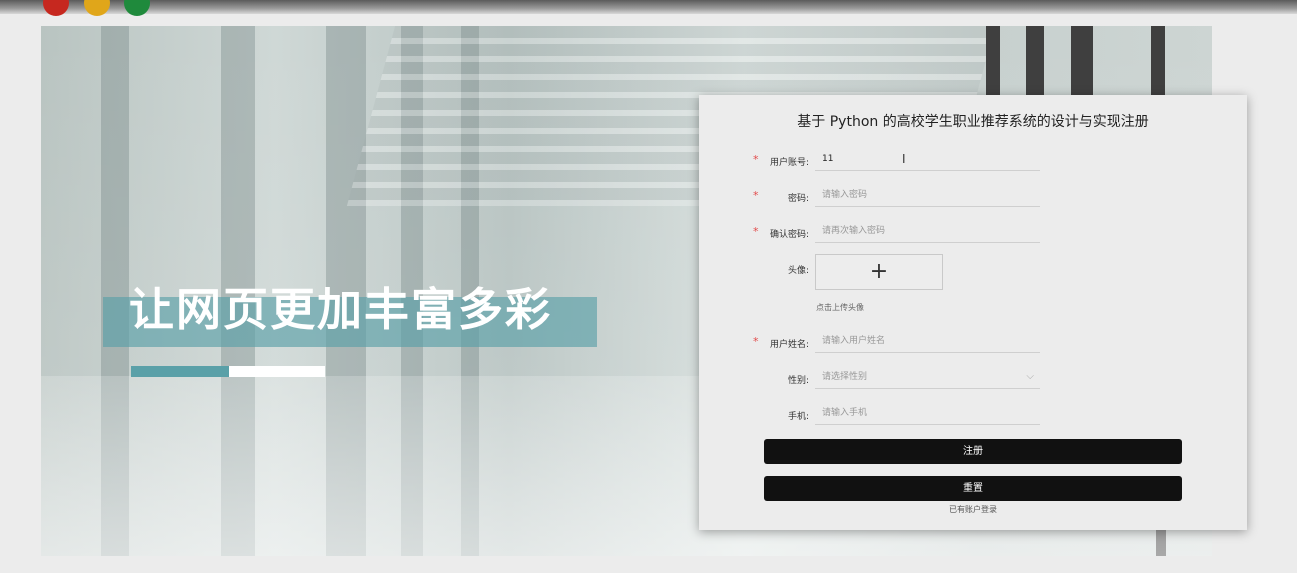 This screenshot has height=573, width=1297. What do you see at coordinates (798, 417) in the screenshot?
I see `phone-label: 手机:` at bounding box center [798, 417].